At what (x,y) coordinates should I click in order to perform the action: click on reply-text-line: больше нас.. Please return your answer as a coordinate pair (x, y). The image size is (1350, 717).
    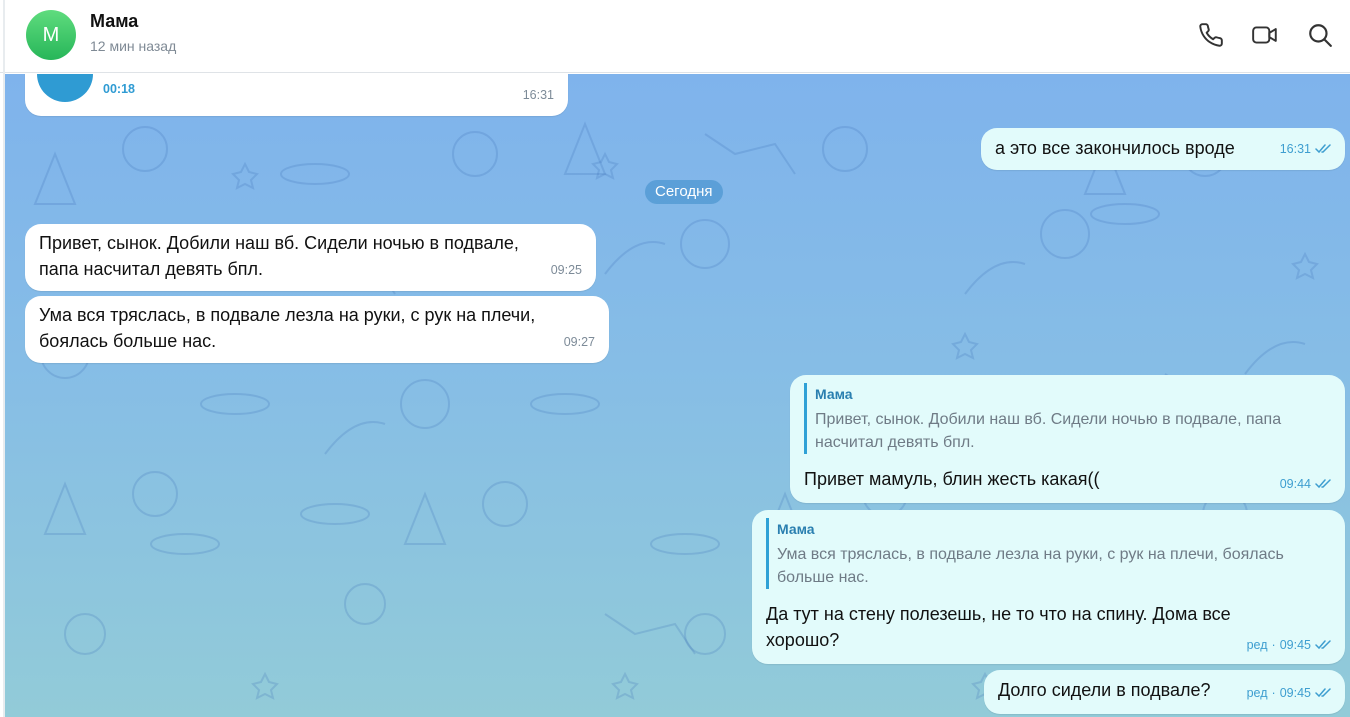
    Looking at the image, I should click on (823, 577).